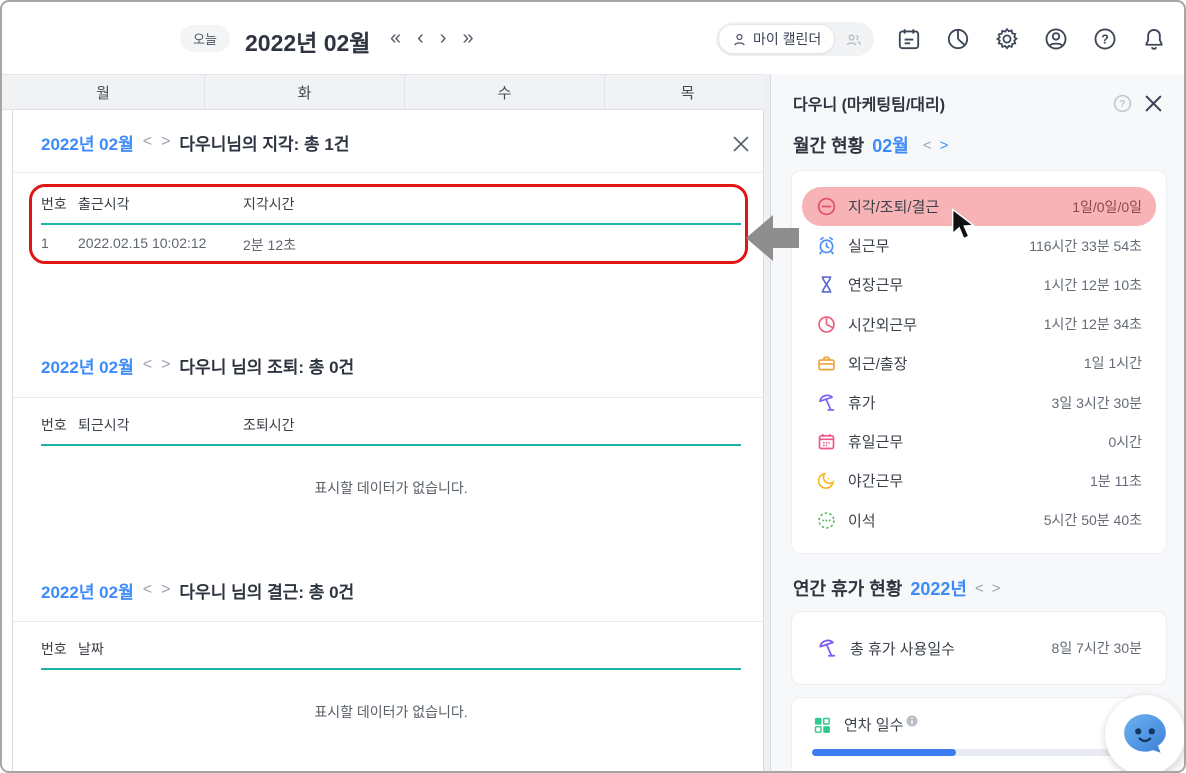  Describe the element at coordinates (826, 324) in the screenshot. I see `pie-chart-icon` at that location.